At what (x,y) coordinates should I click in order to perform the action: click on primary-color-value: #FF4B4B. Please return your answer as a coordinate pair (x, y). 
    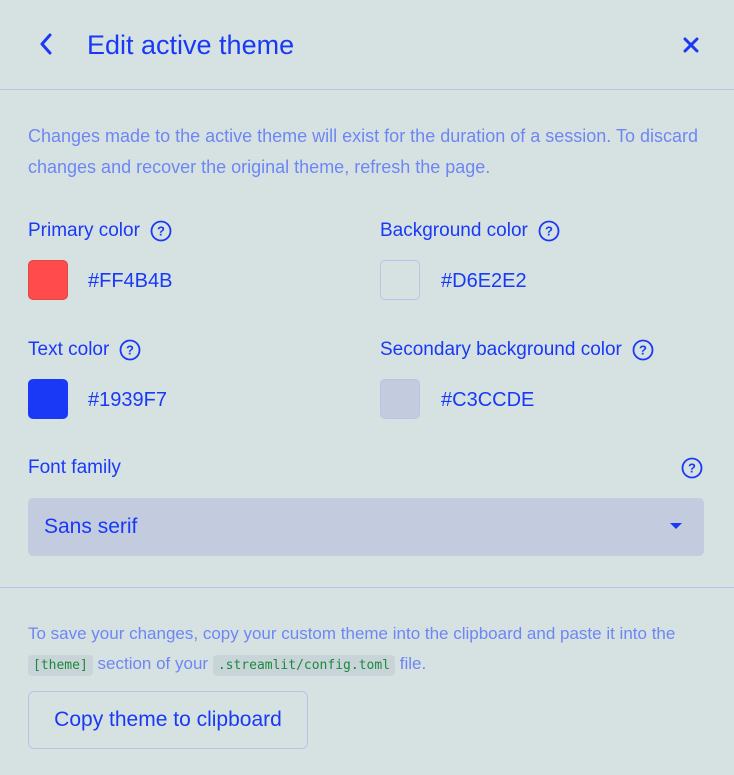
    Looking at the image, I should click on (130, 281).